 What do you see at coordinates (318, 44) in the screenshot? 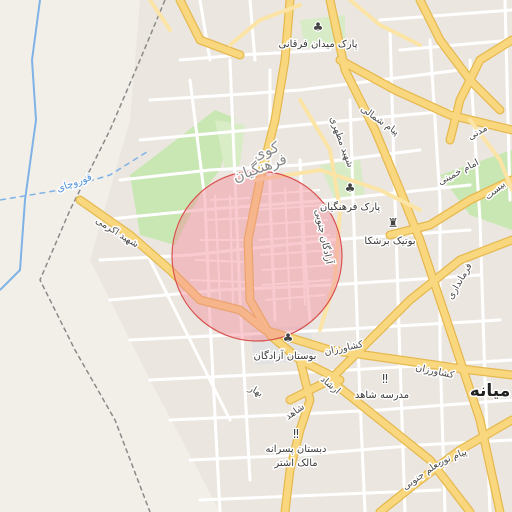
I see `poi-label-park-midan: پارک میدان فرقانی` at bounding box center [318, 44].